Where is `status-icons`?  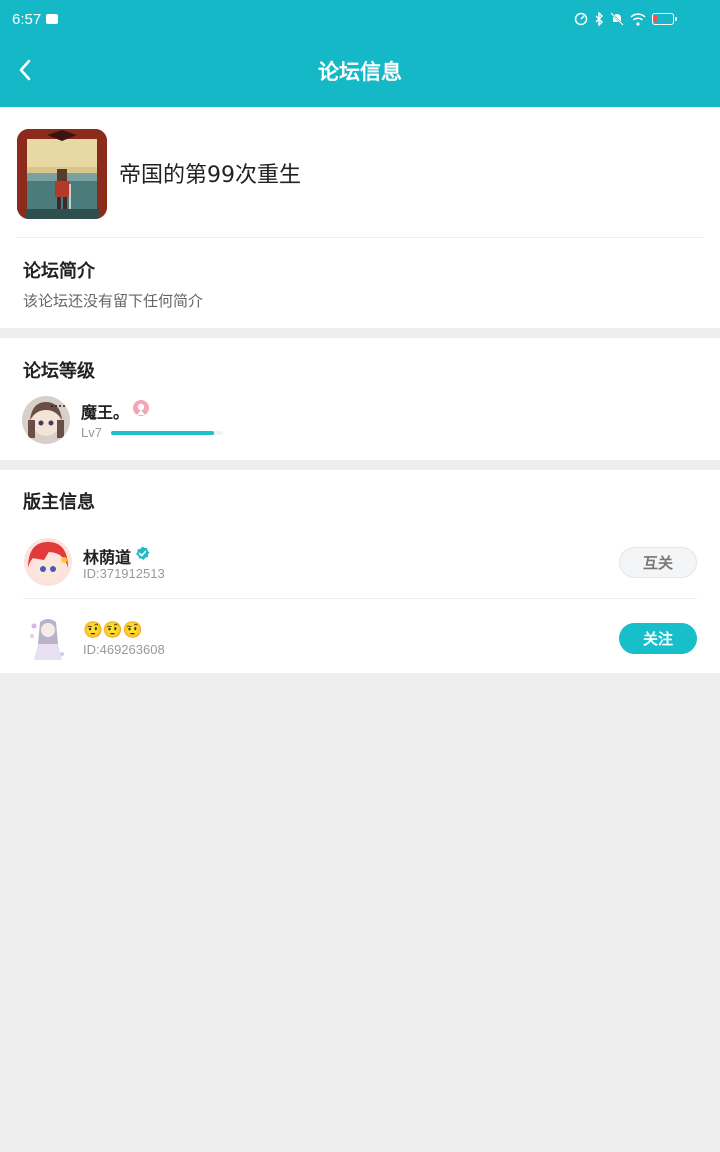 status-icons is located at coordinates (625, 19).